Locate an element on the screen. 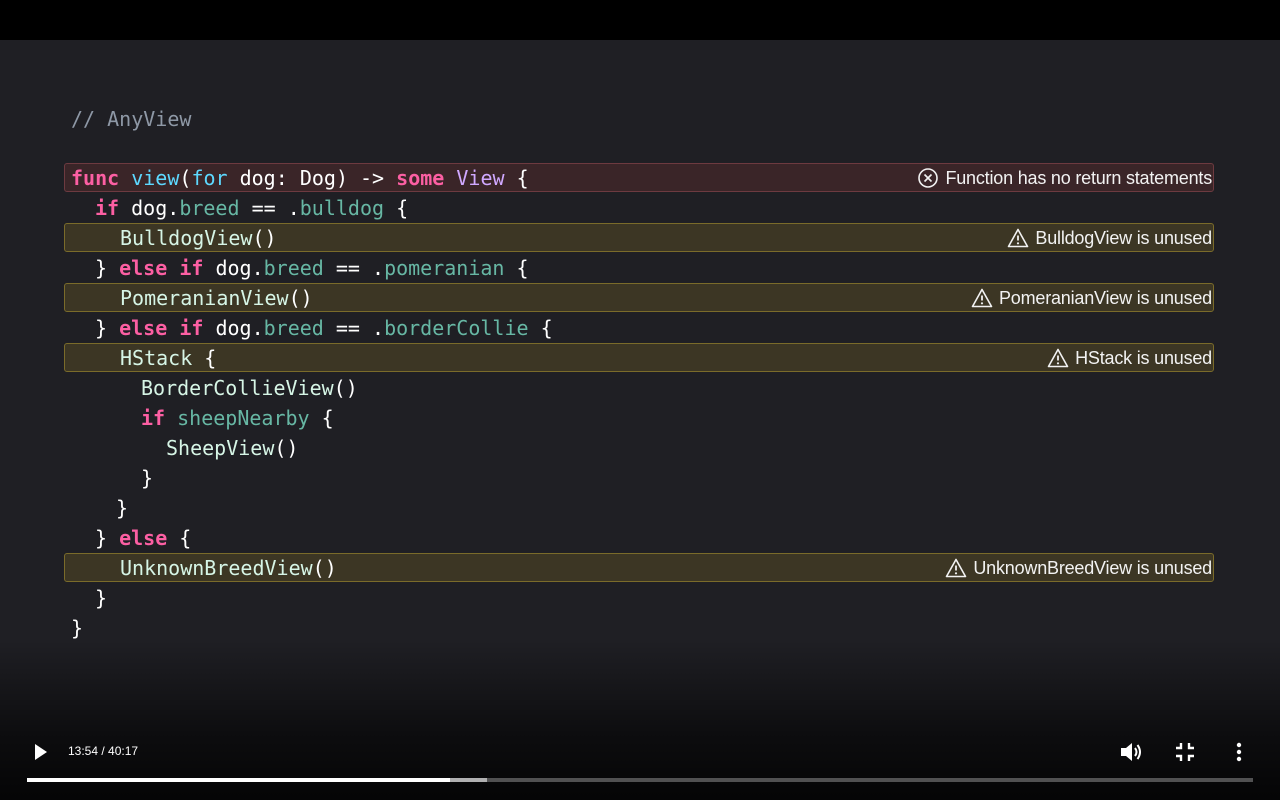  code-line: } else if dog.breed == .pomeranian { is located at coordinates (640, 268).